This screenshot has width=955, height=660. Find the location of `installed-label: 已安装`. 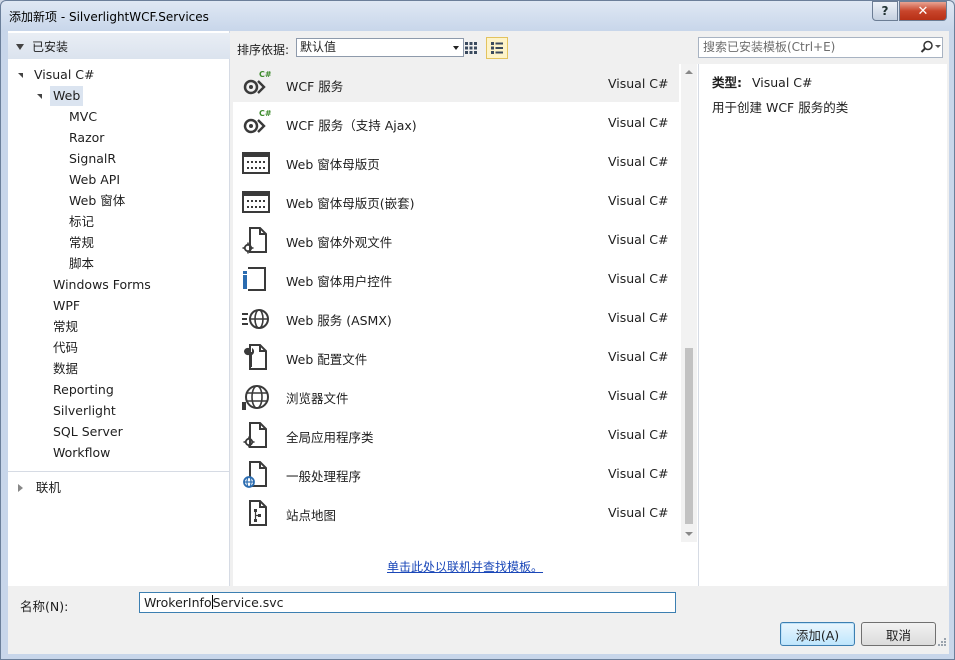

installed-label: 已安装 is located at coordinates (50, 46).